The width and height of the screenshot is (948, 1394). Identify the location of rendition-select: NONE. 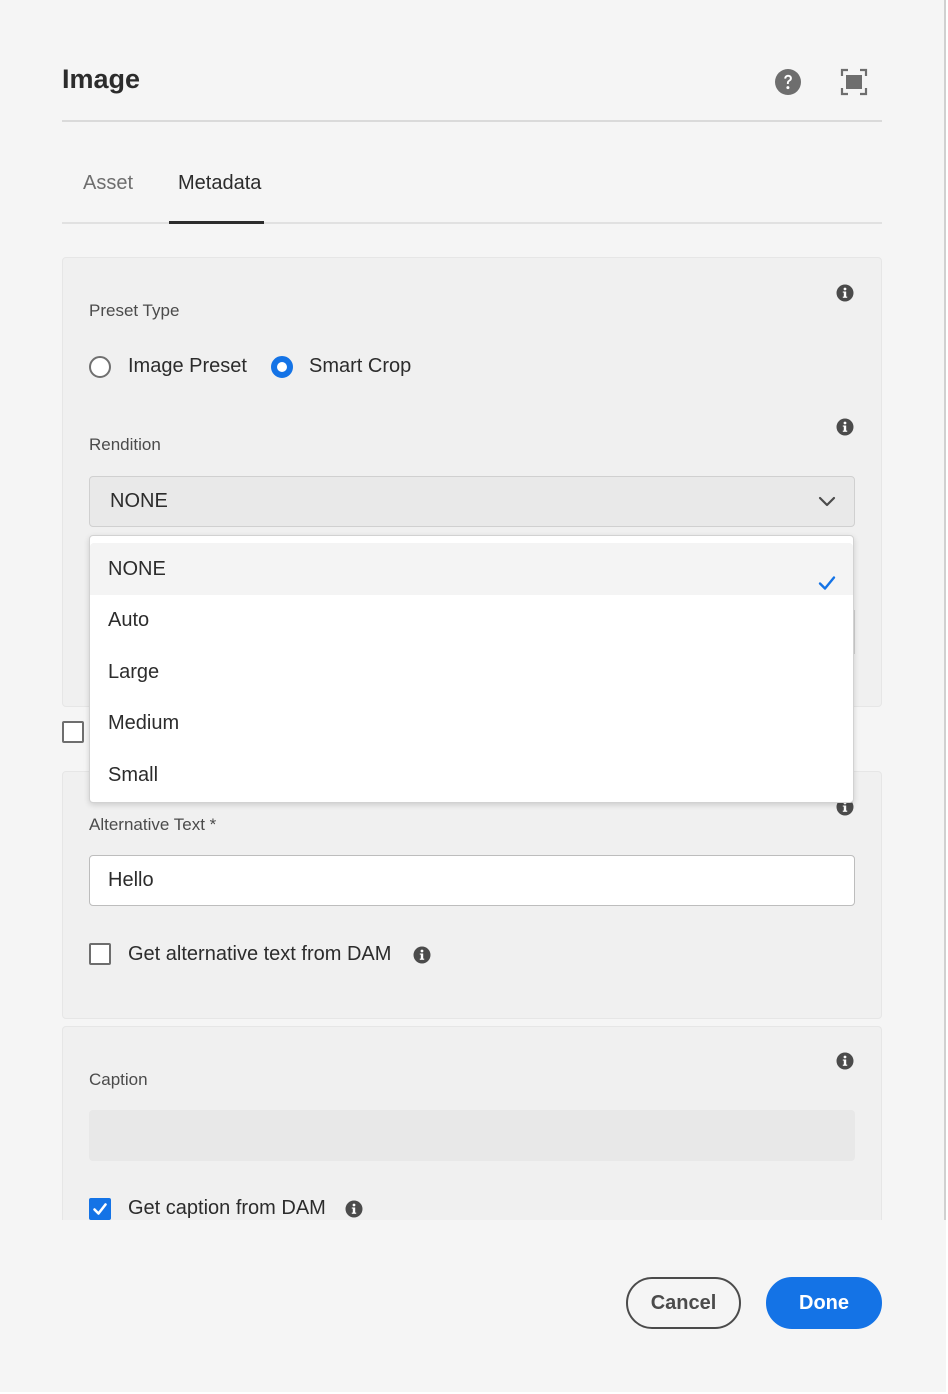
(472, 501).